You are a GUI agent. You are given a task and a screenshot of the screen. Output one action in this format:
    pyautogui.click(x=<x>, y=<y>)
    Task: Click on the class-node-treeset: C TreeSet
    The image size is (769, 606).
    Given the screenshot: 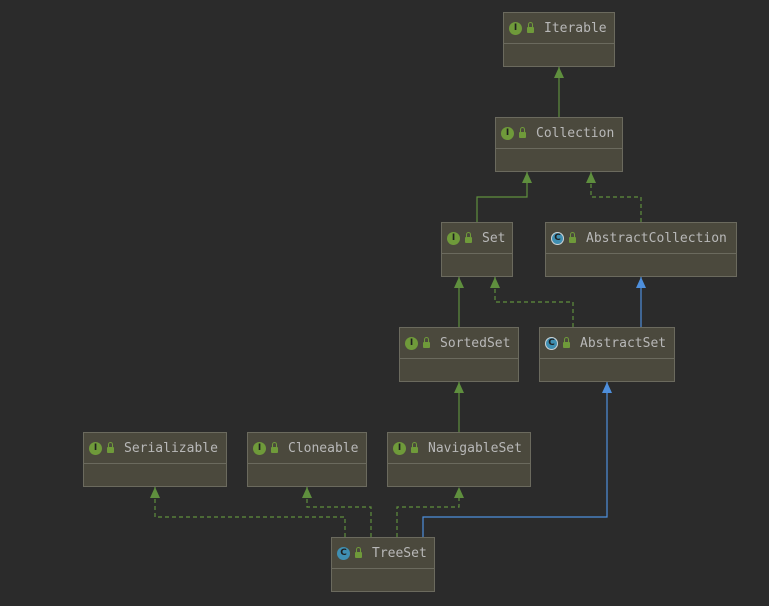 What is the action you would take?
    pyautogui.click(x=383, y=564)
    